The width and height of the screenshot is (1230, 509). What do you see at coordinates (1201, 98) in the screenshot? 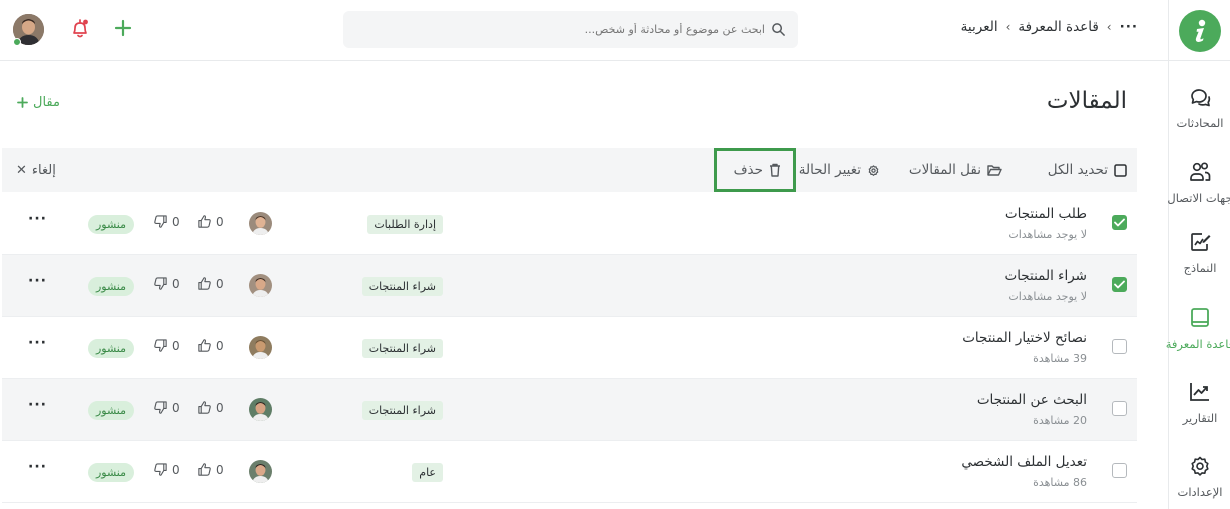
I see `chat-bubbles-icon` at bounding box center [1201, 98].